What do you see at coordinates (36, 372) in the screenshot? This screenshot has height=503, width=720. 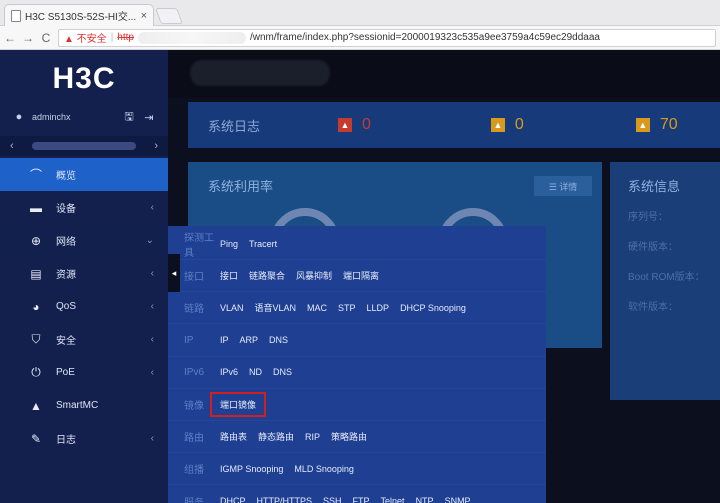 I see `poe-icon: ⏻` at bounding box center [36, 372].